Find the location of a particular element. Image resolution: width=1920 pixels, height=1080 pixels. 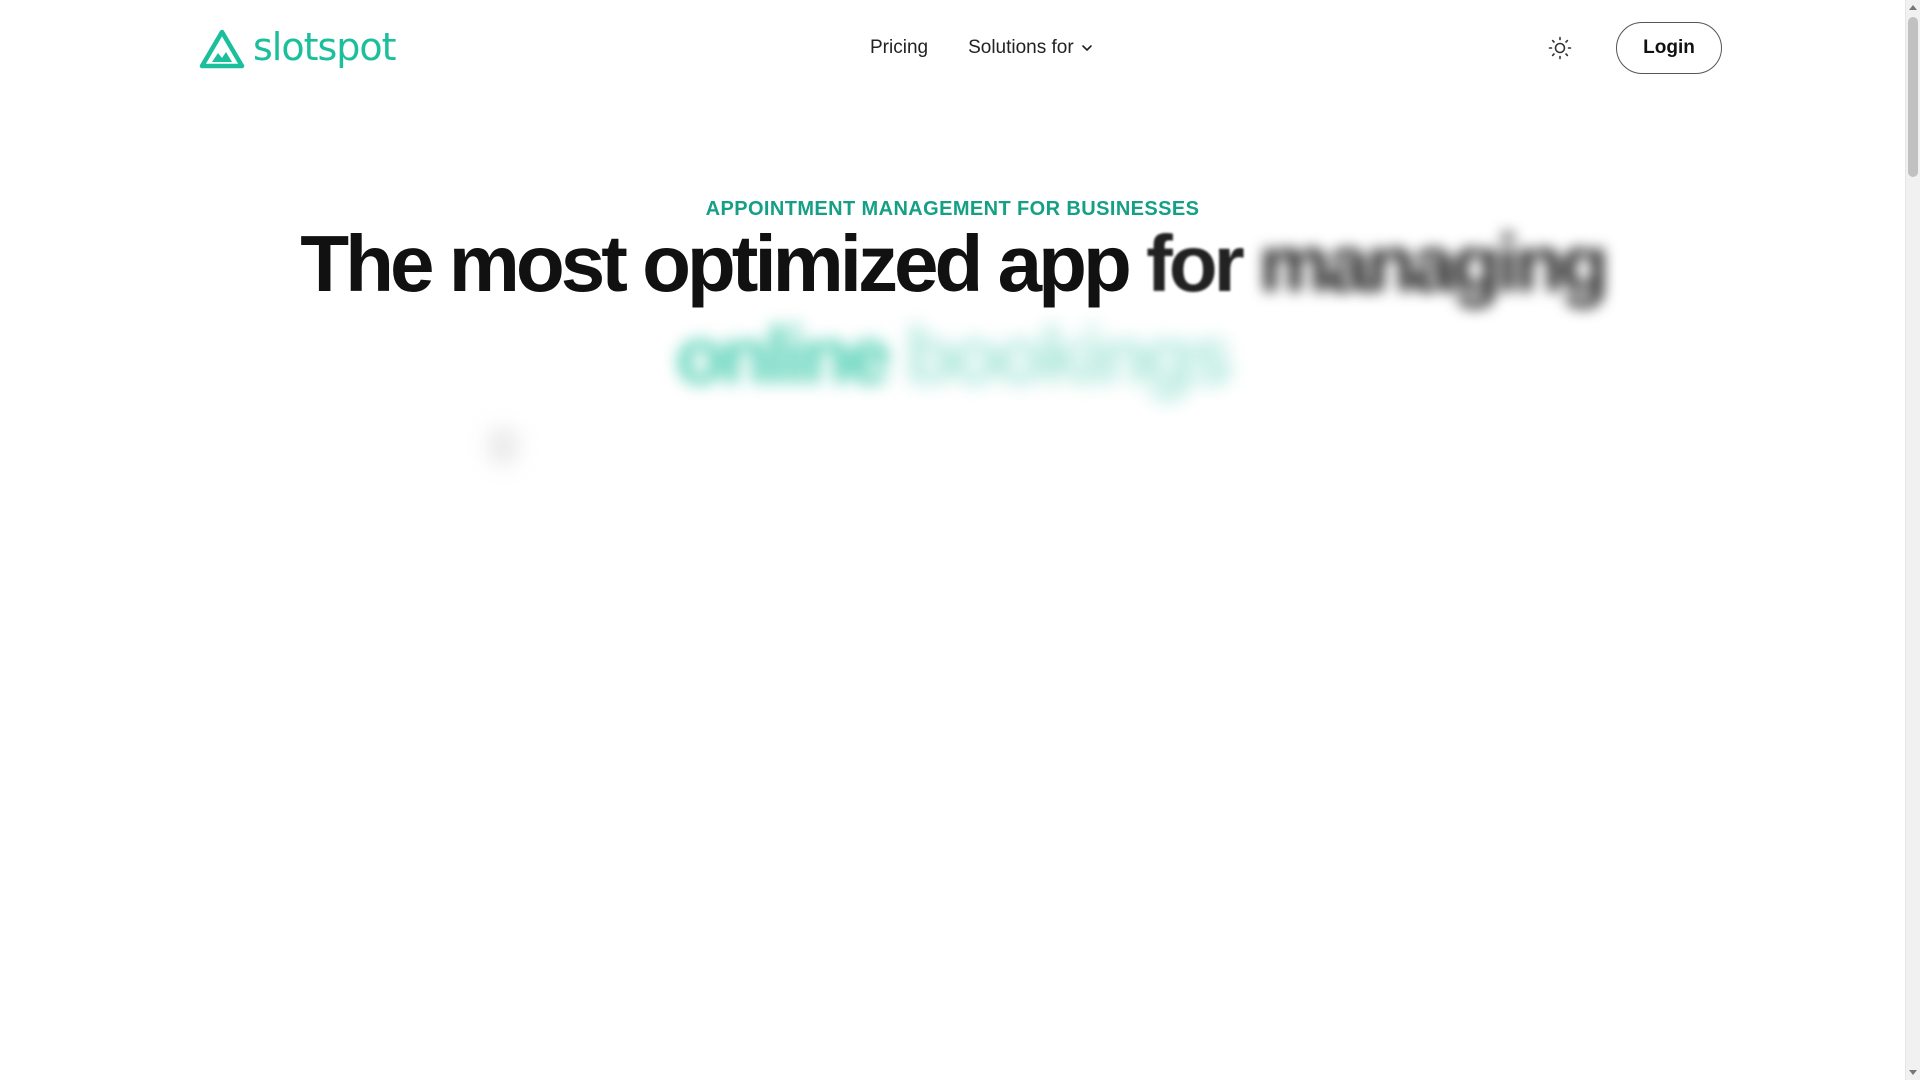

main-nav: Pricing Solutions for is located at coordinates (982, 48).